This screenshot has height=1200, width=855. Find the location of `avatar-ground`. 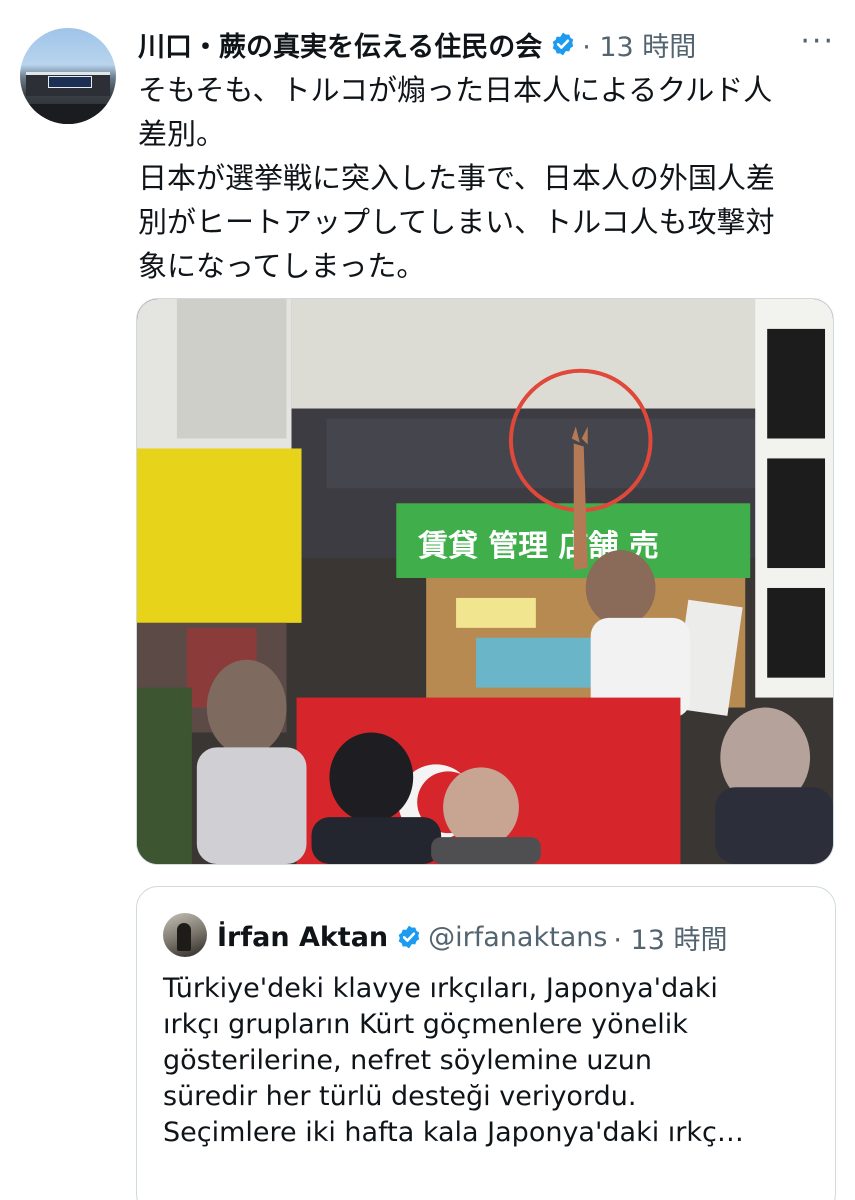

avatar-ground is located at coordinates (68, 114).